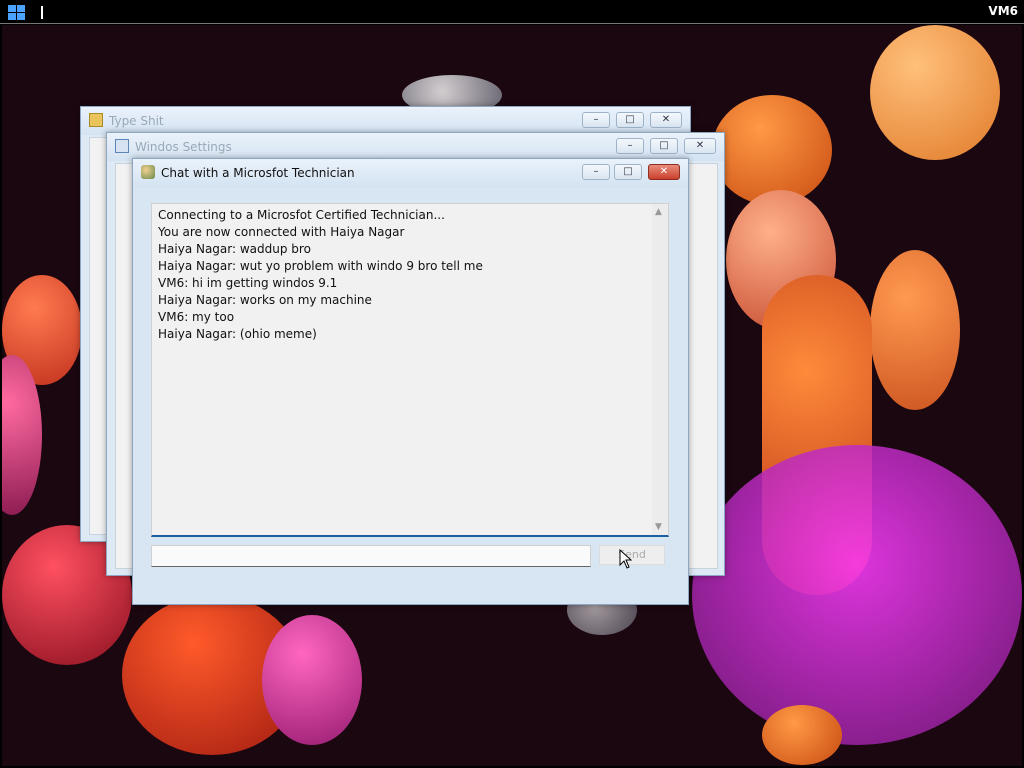 This screenshot has width=1024, height=768. I want to click on scroll-up-icon: ▲, so click(658, 212).